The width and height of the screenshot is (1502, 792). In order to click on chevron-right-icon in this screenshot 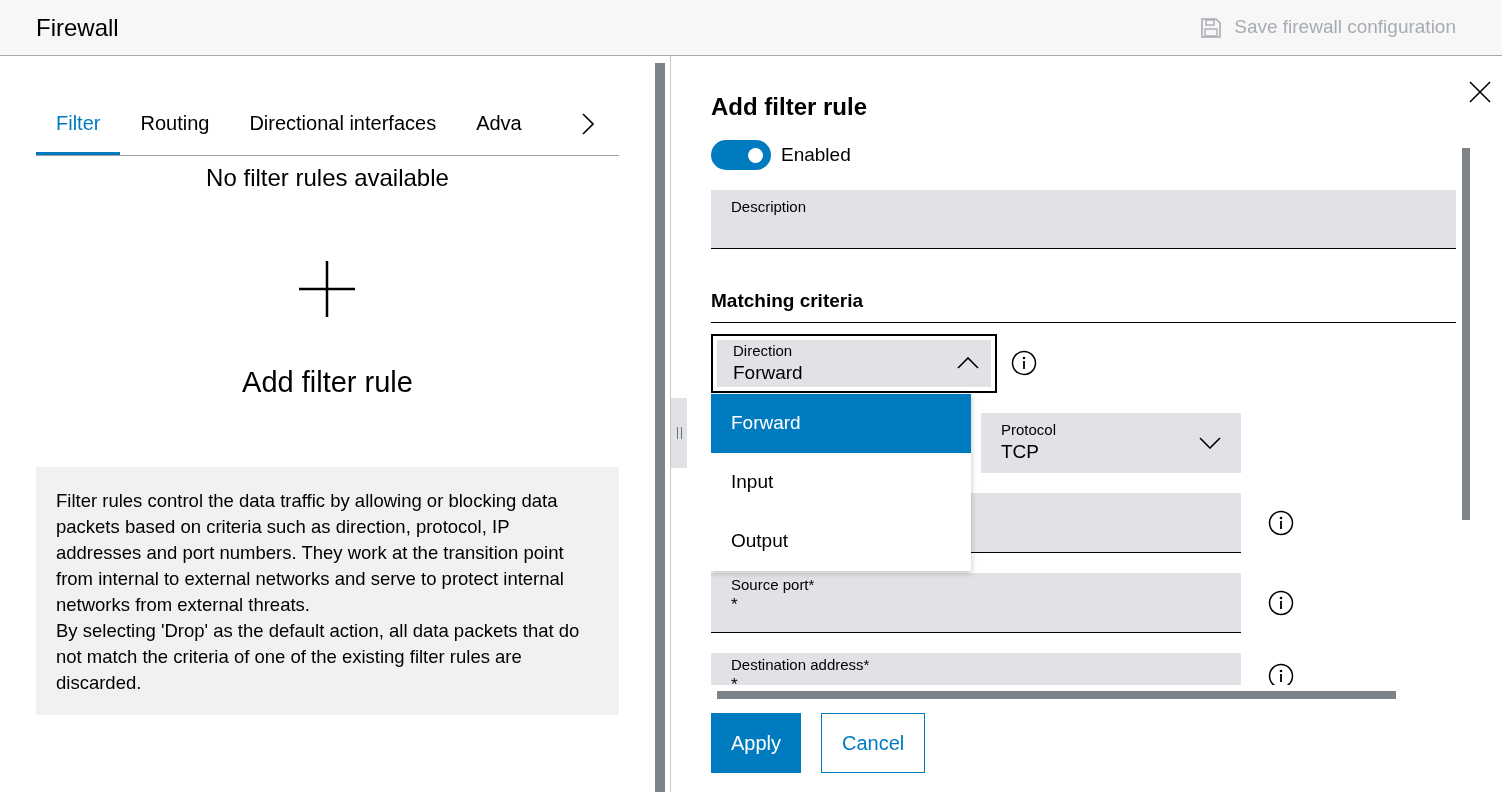, I will do `click(588, 124)`.